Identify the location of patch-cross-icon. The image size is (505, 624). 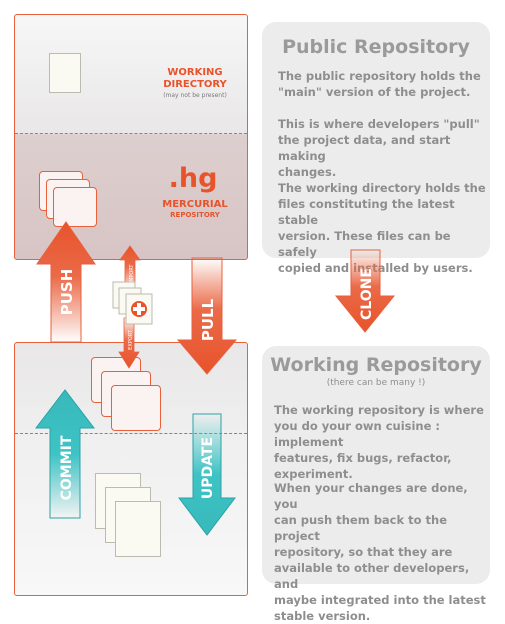
(139, 309).